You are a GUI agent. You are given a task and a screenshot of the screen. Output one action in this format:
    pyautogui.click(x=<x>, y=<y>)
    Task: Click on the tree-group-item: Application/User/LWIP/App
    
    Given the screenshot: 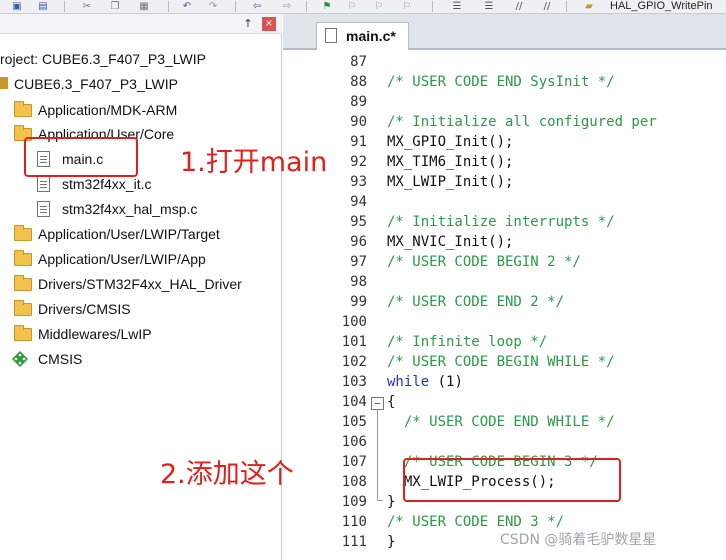 What is the action you would take?
    pyautogui.click(x=140, y=259)
    